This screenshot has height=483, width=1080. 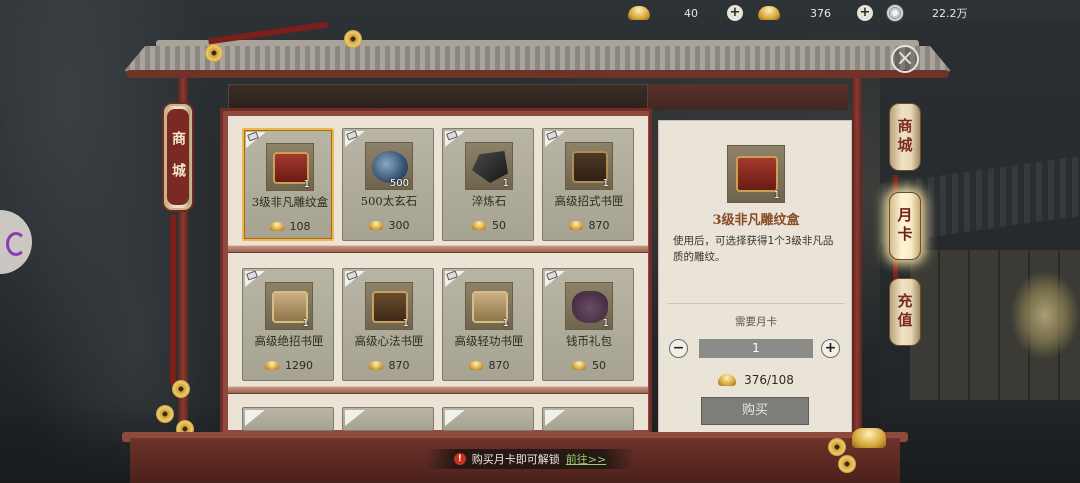 What do you see at coordinates (895, 13) in the screenshot?
I see `copper-coin-icon` at bounding box center [895, 13].